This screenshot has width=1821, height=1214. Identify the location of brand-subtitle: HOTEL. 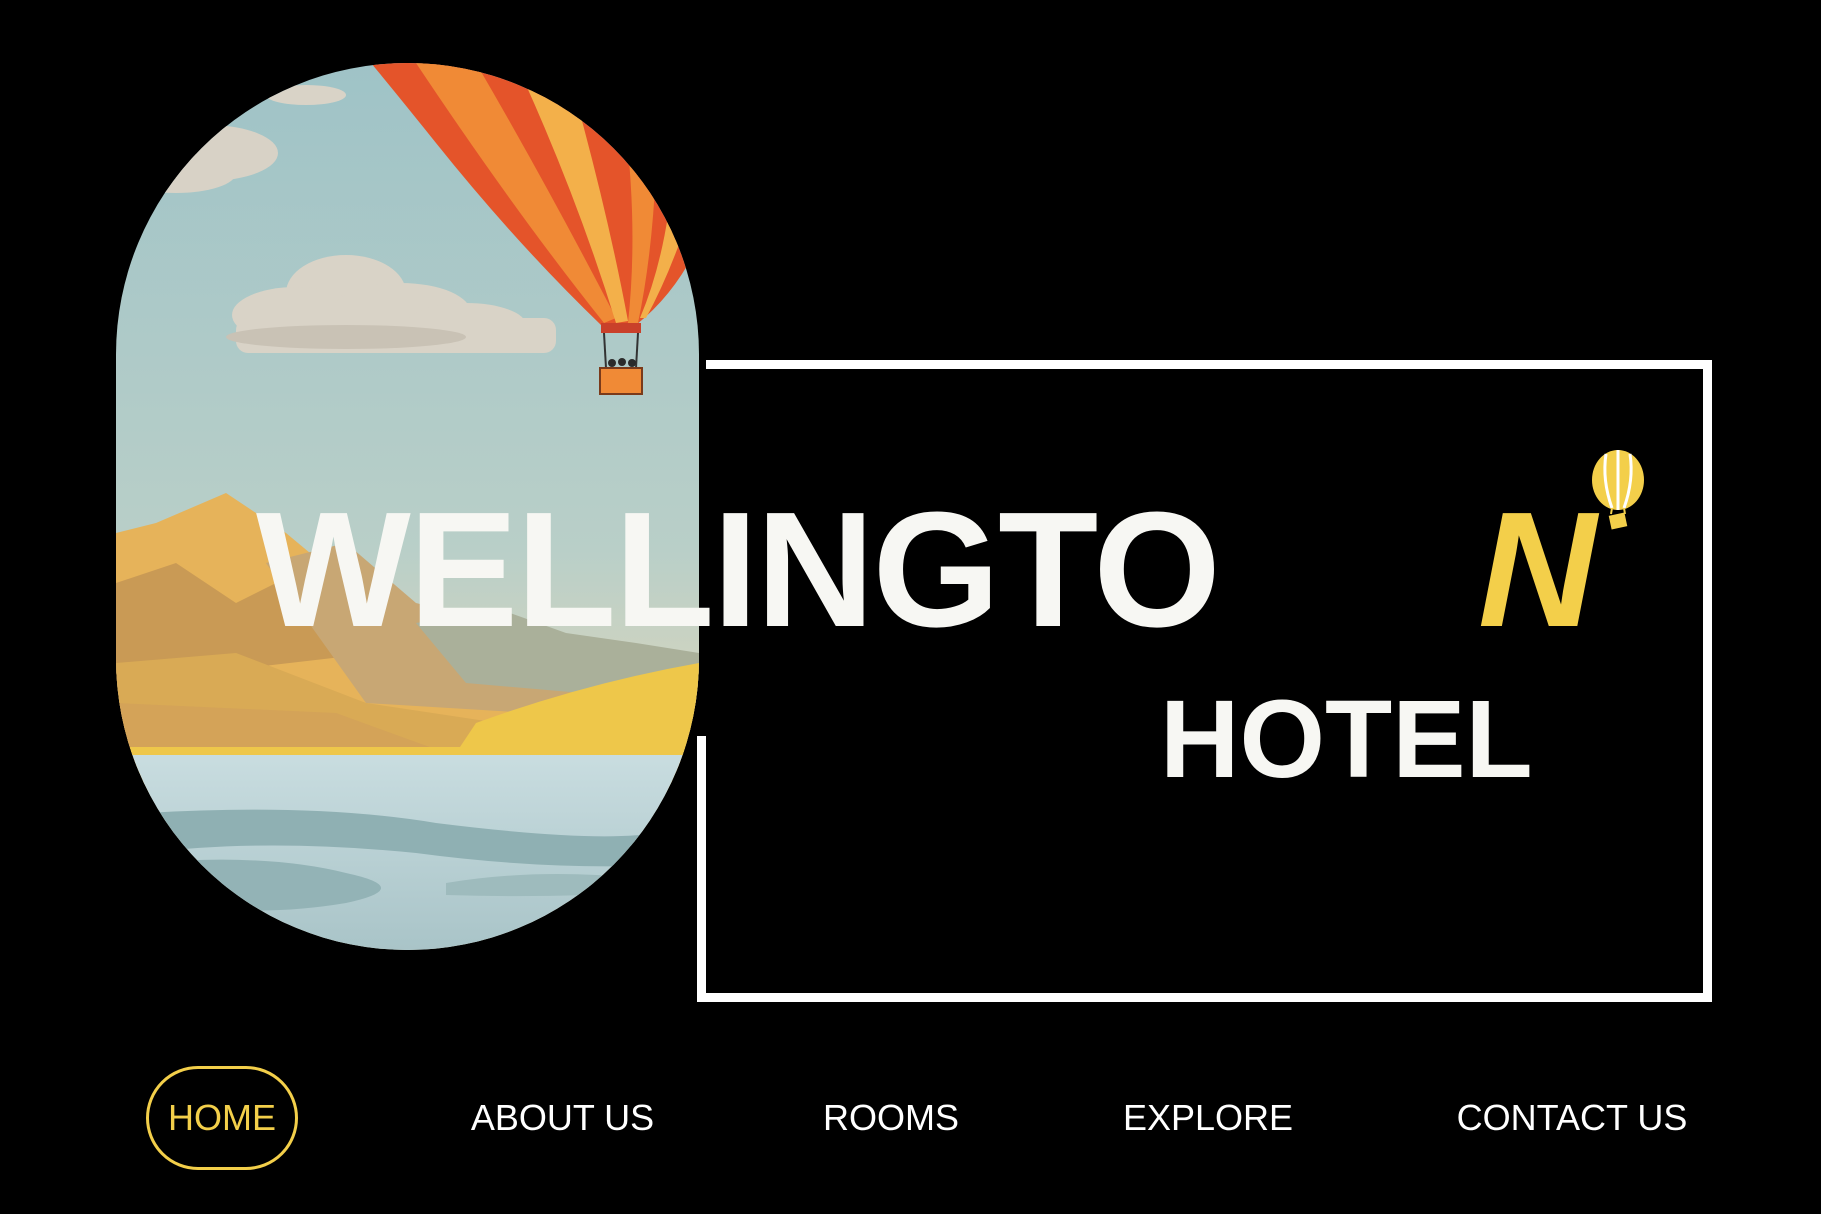
(1346, 739).